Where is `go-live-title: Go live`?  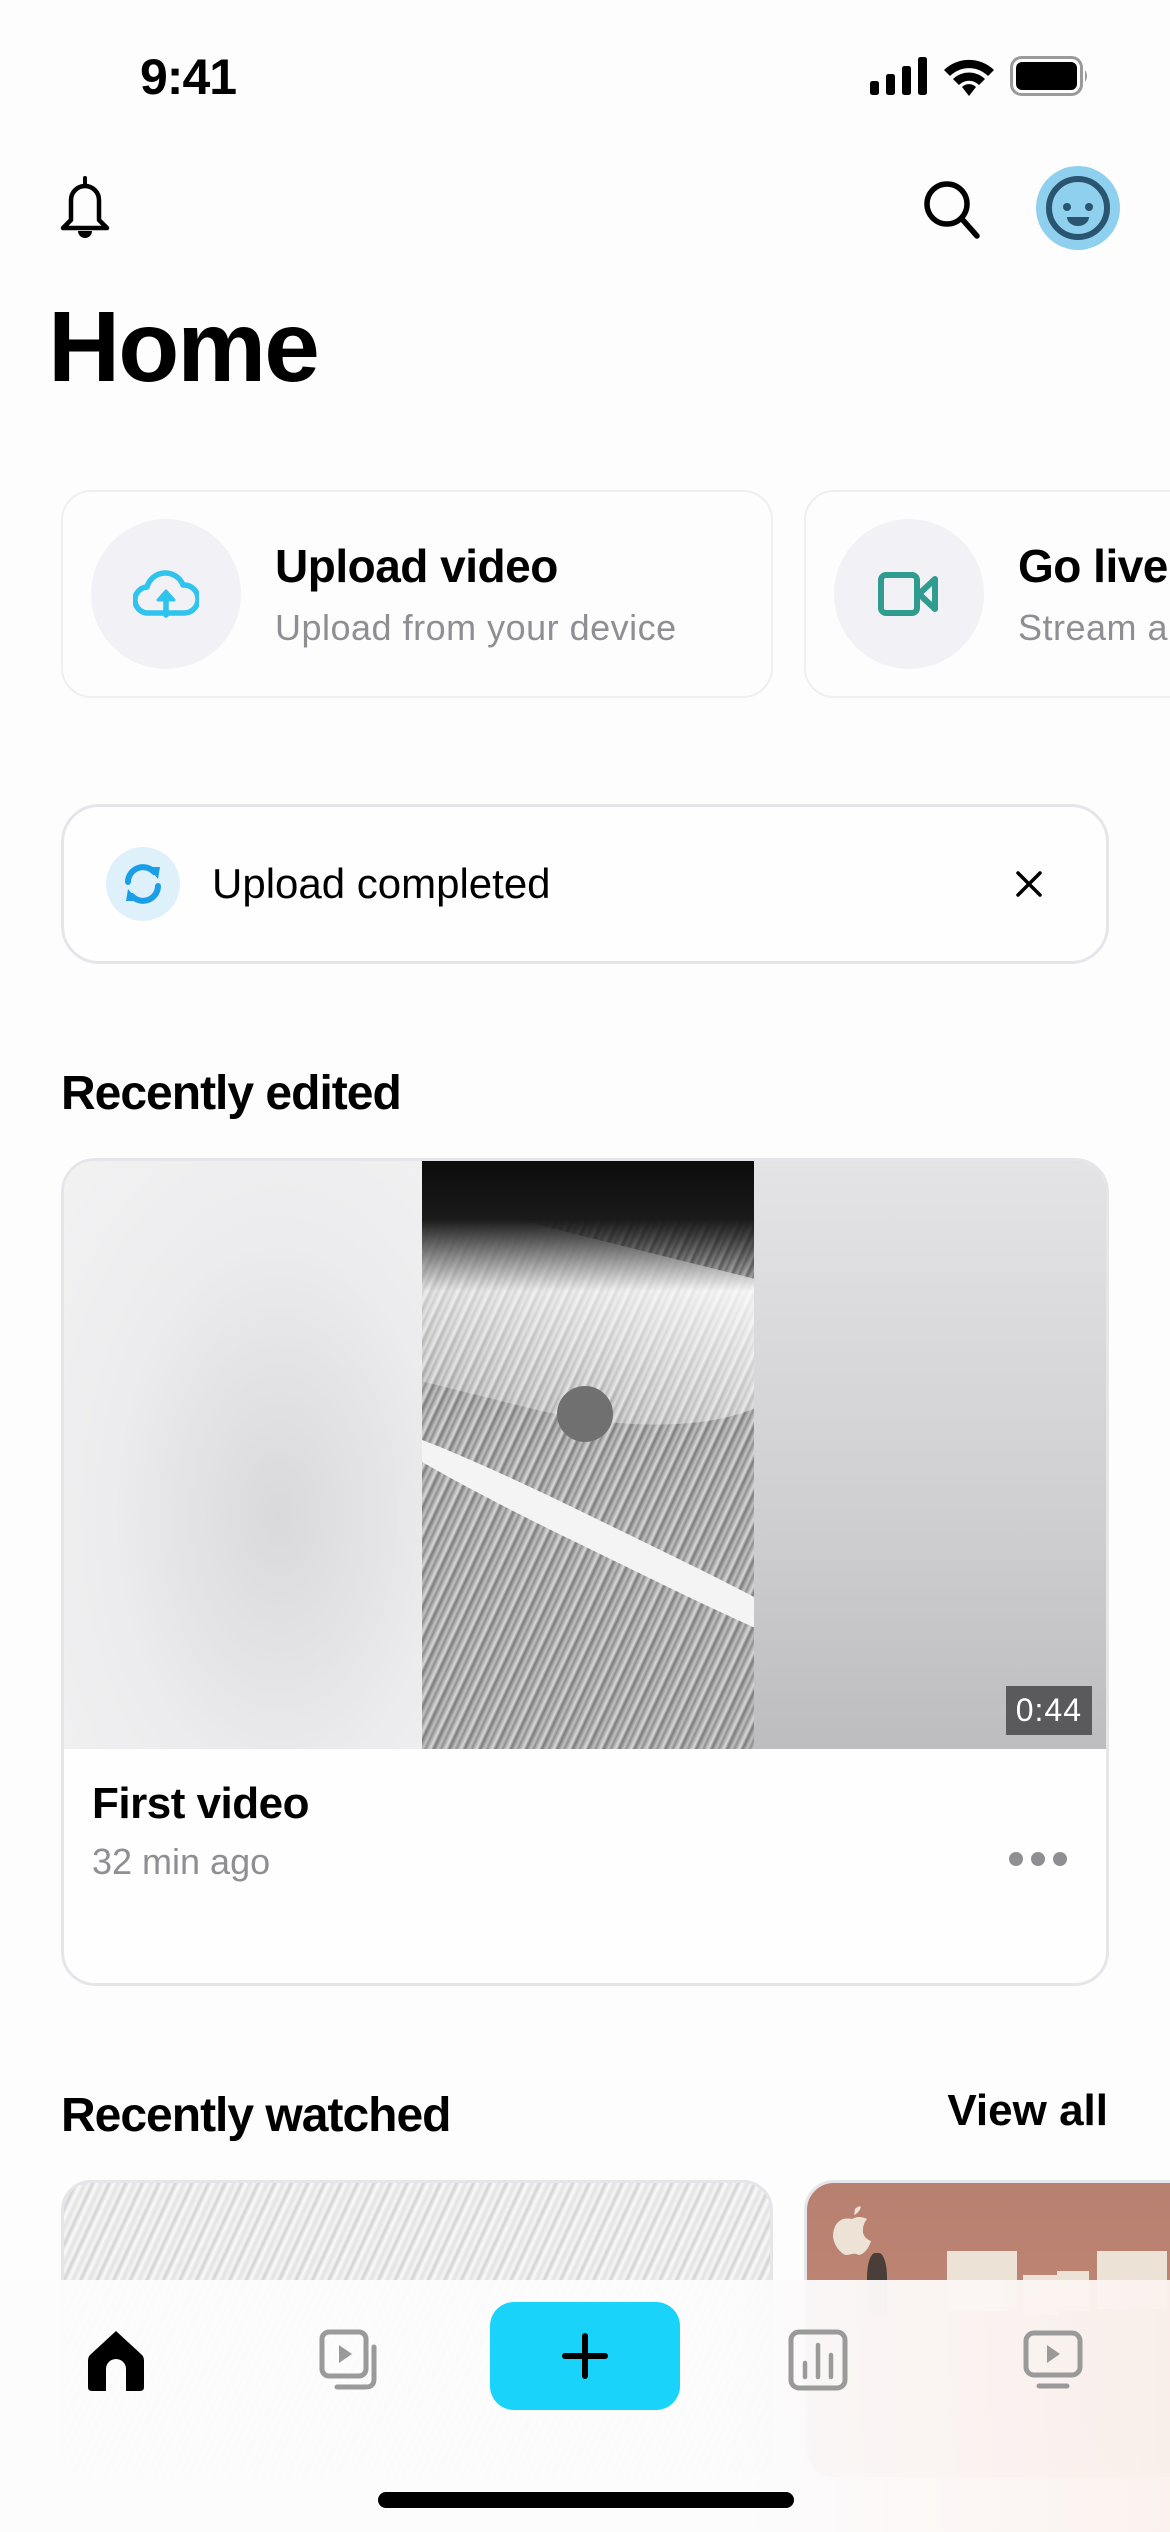 go-live-title: Go live is located at coordinates (1093, 566).